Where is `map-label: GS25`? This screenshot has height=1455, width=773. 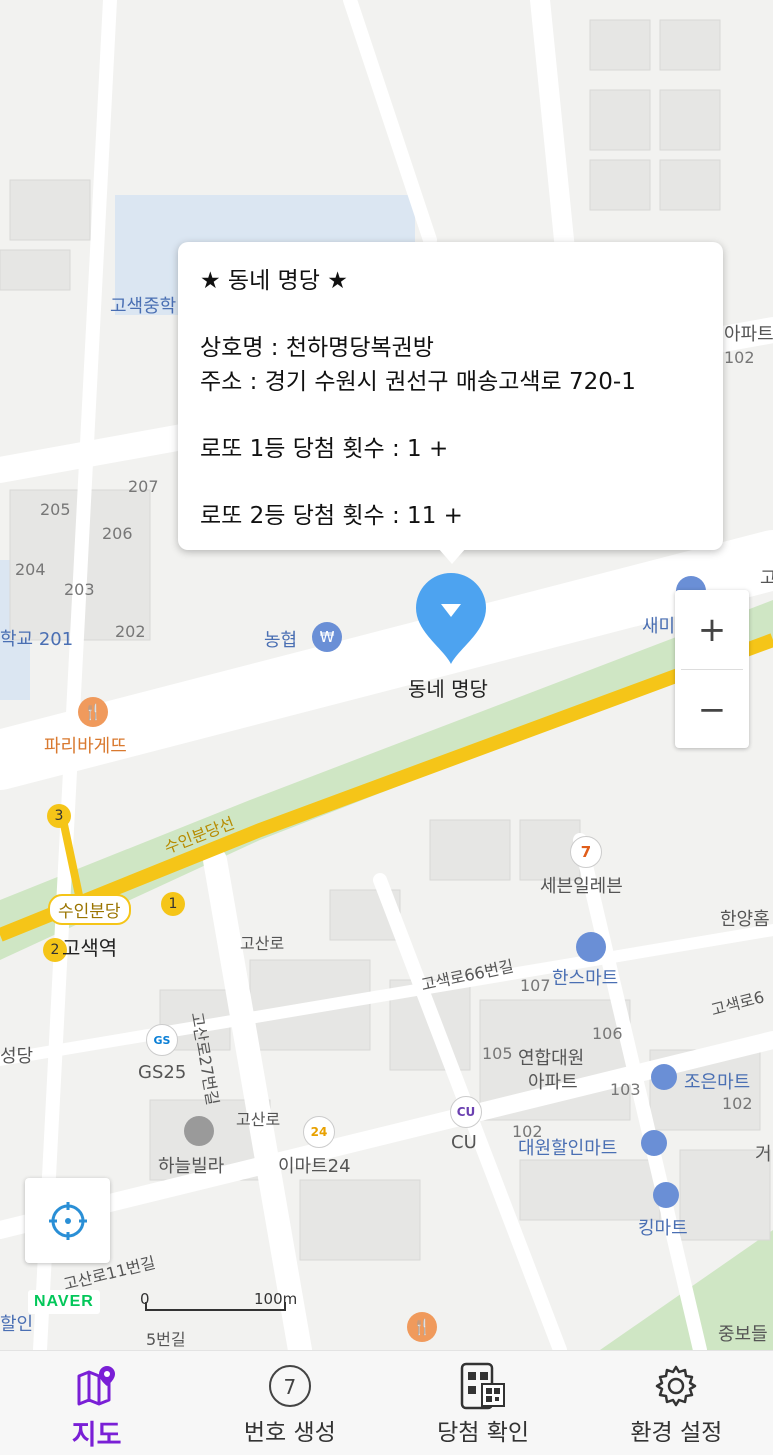 map-label: GS25 is located at coordinates (162, 1072).